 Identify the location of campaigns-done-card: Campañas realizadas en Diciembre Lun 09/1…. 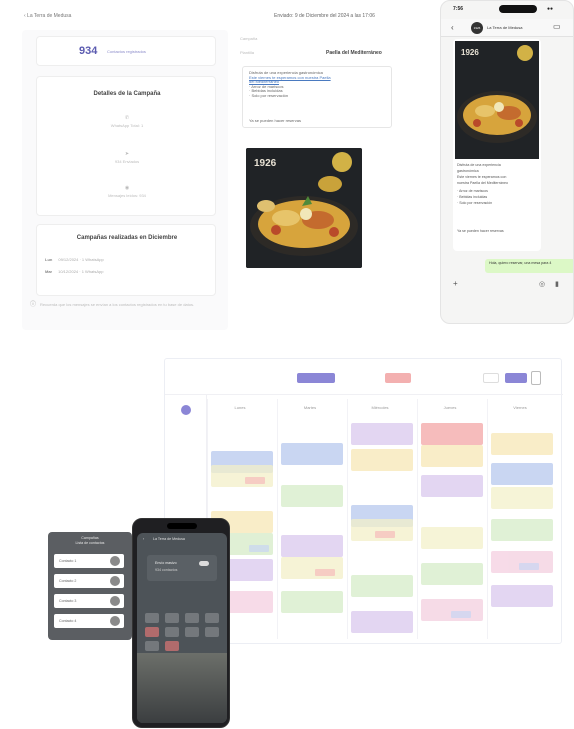
(126, 260).